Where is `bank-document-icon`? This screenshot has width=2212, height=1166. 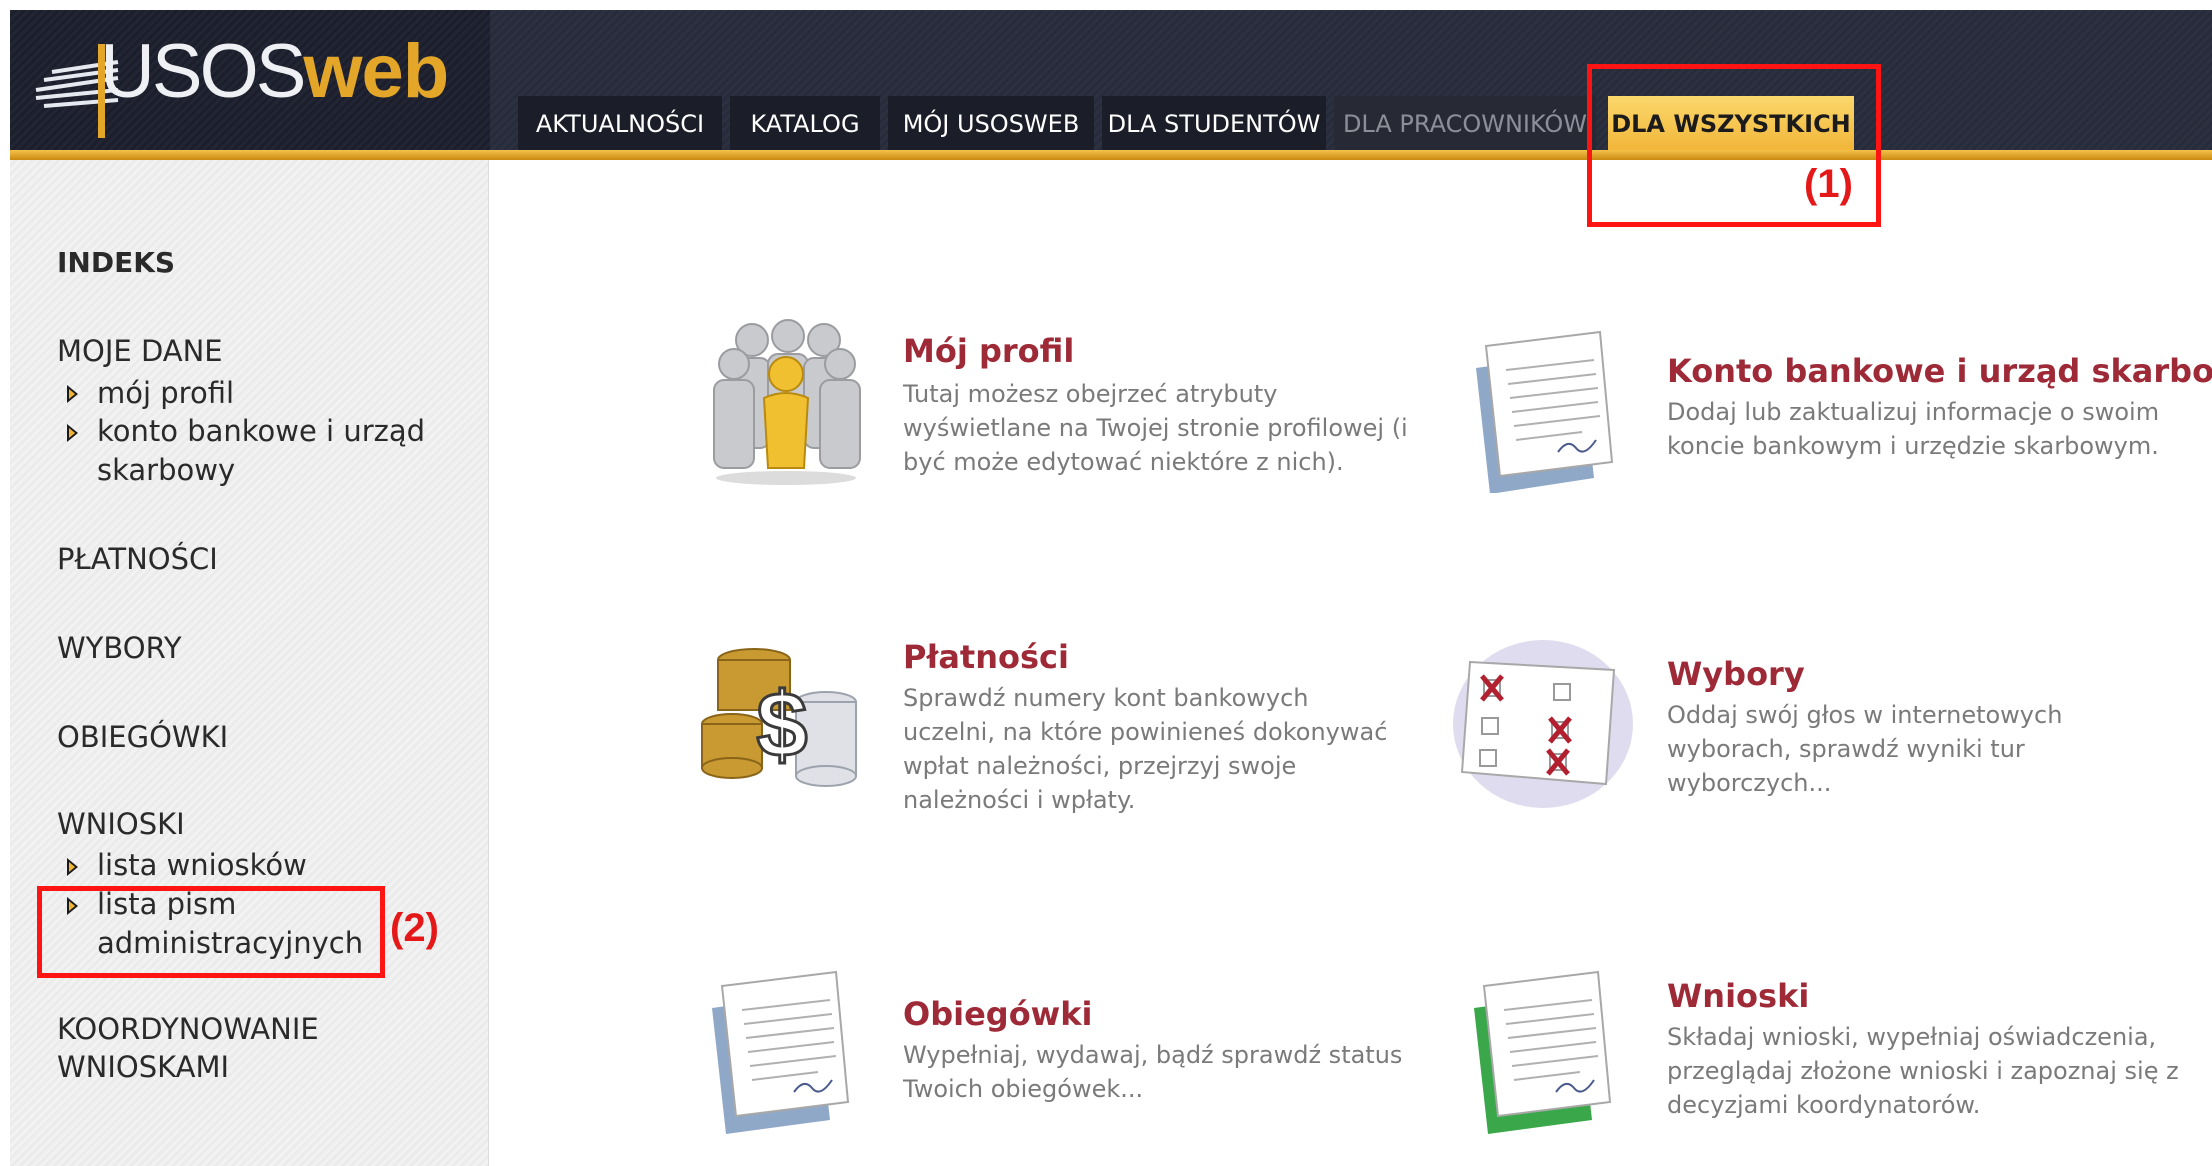
bank-document-icon is located at coordinates (1547, 405).